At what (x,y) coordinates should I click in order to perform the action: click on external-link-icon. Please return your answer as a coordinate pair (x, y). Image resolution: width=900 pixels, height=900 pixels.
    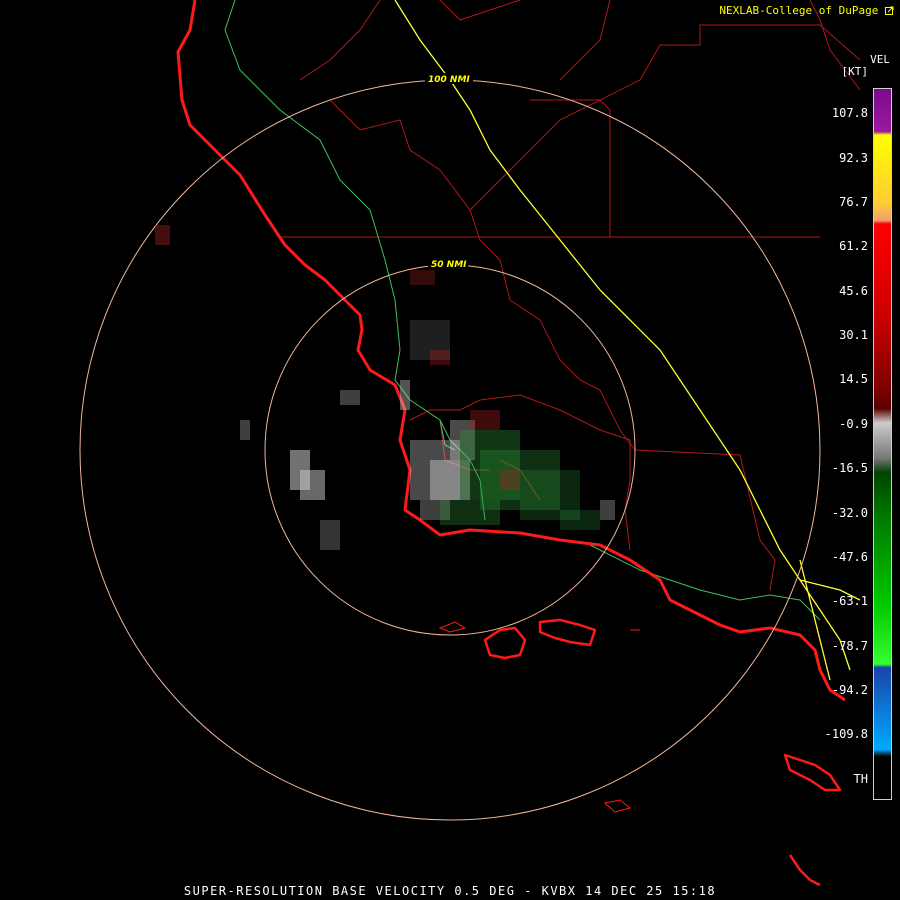
    Looking at the image, I should click on (889, 10).